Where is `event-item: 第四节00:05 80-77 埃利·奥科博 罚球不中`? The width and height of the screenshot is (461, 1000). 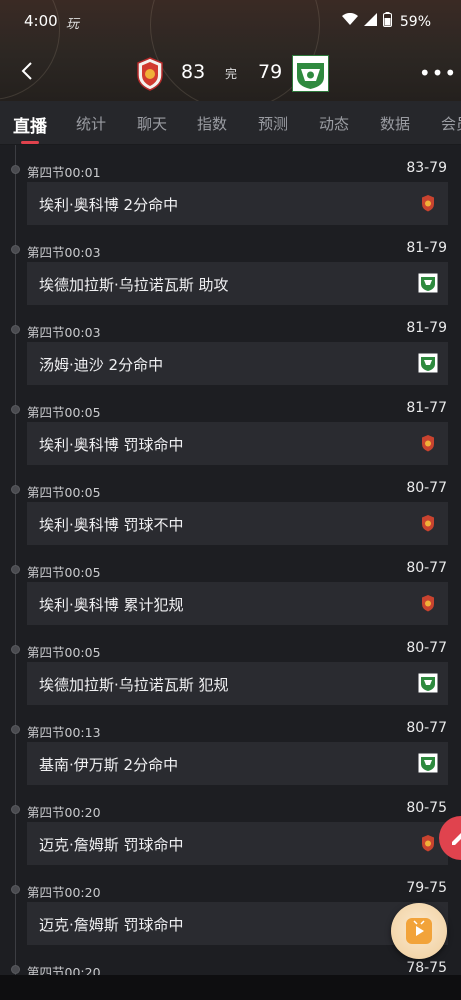 event-item: 第四节00:05 80-77 埃利·奥科博 罚球不中 is located at coordinates (230, 505).